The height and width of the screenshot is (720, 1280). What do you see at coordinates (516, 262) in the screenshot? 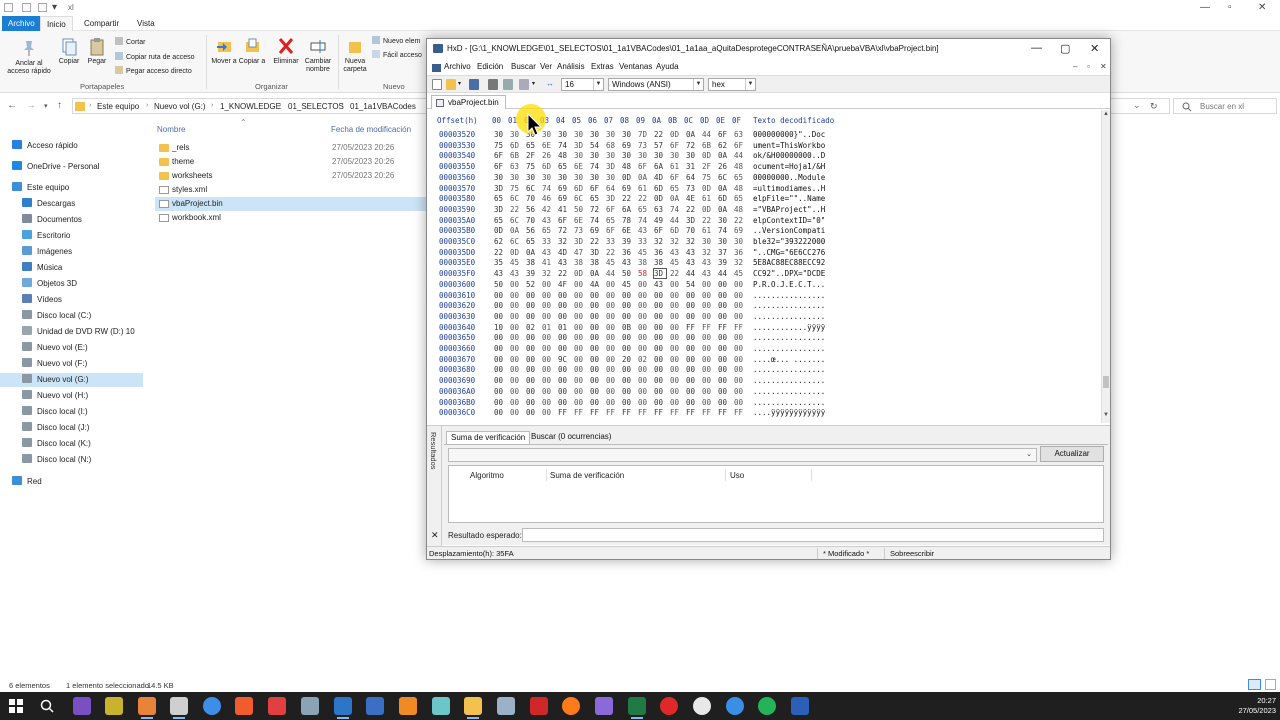
I see `hex-byte: 45` at bounding box center [516, 262].